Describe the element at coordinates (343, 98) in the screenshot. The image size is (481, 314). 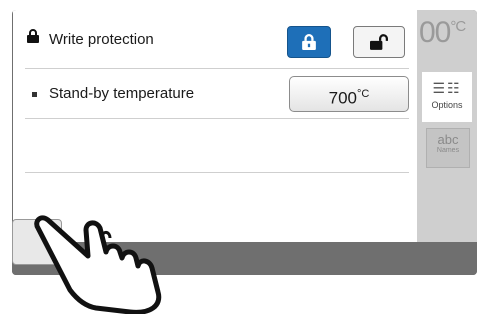
I see `standby-temperature-value: 700` at that location.